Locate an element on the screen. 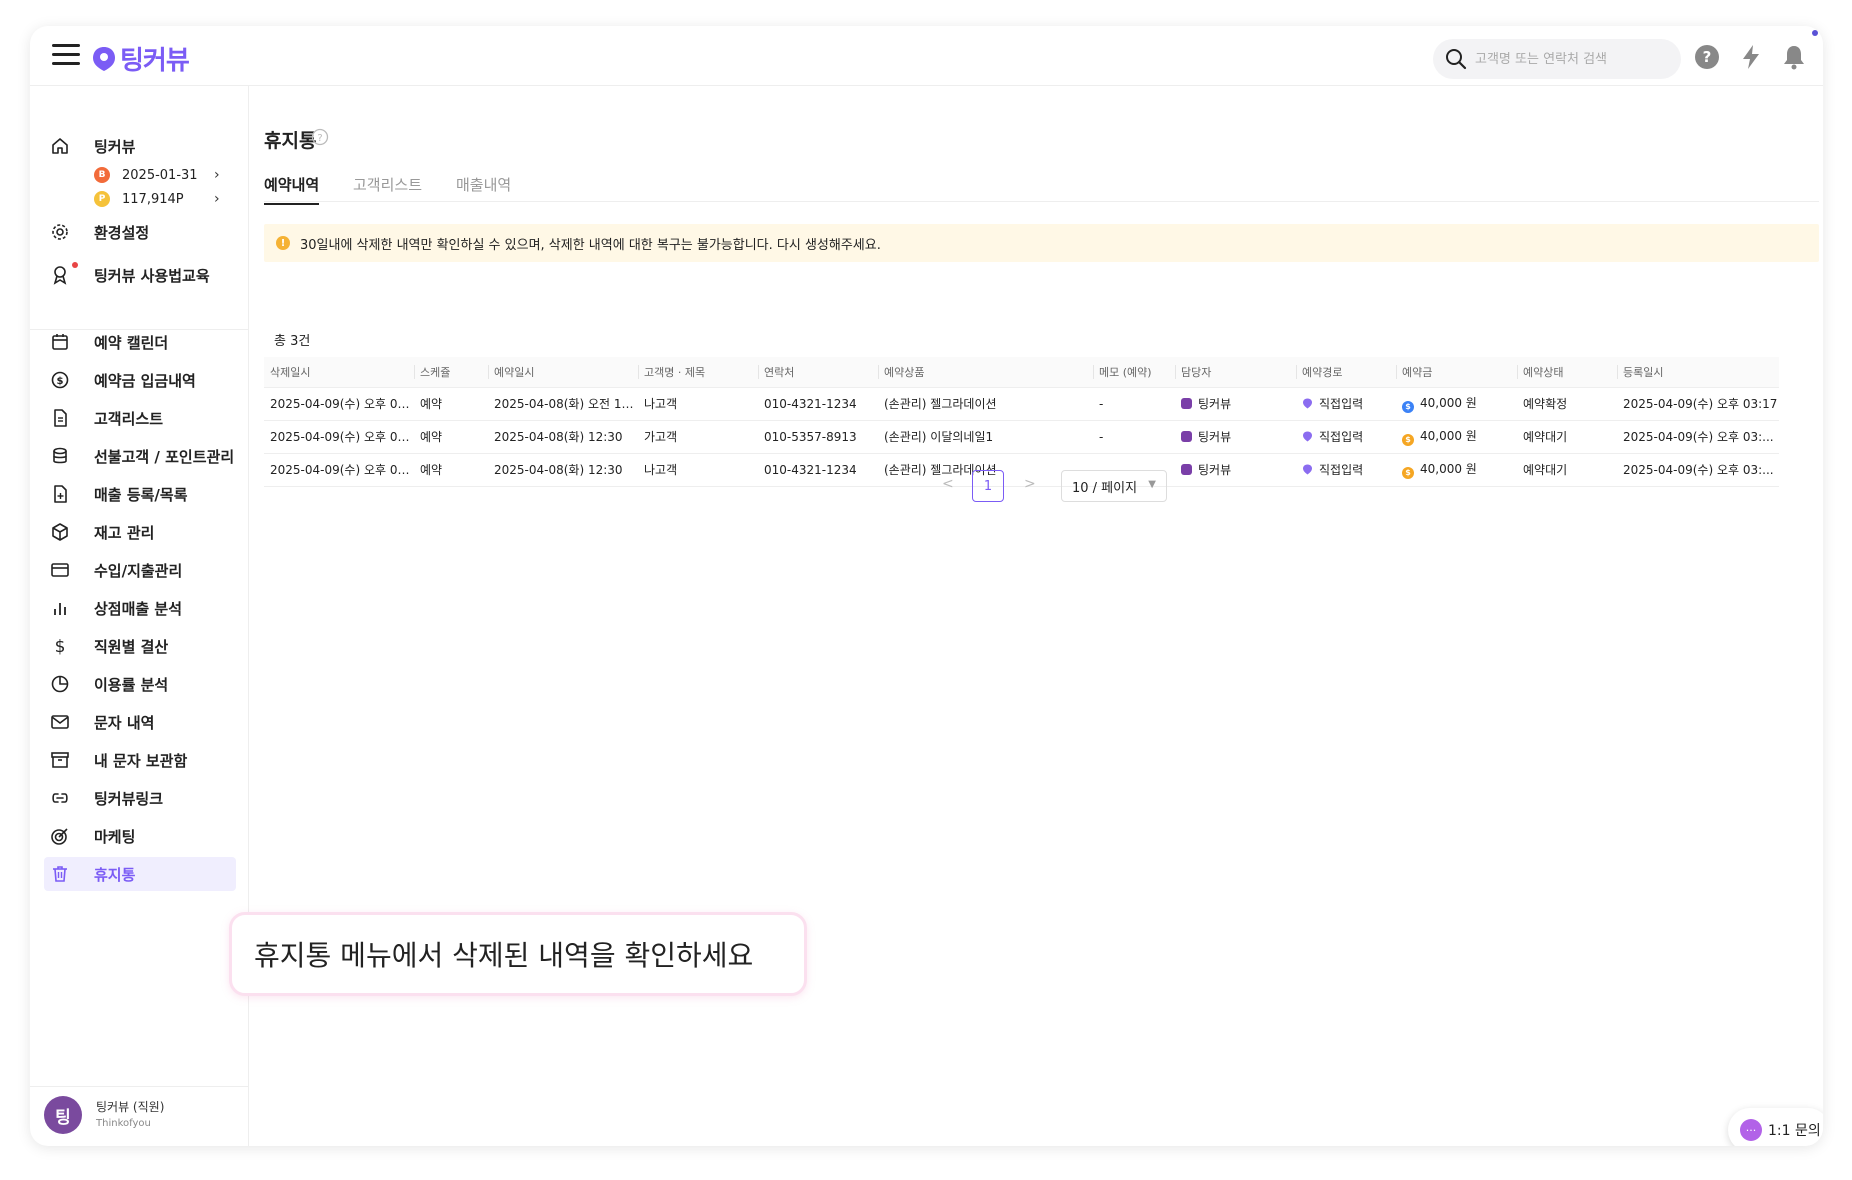 The image size is (1852, 1180). sidebar-item-sales: 매출 등록/목록 is located at coordinates (140, 494).